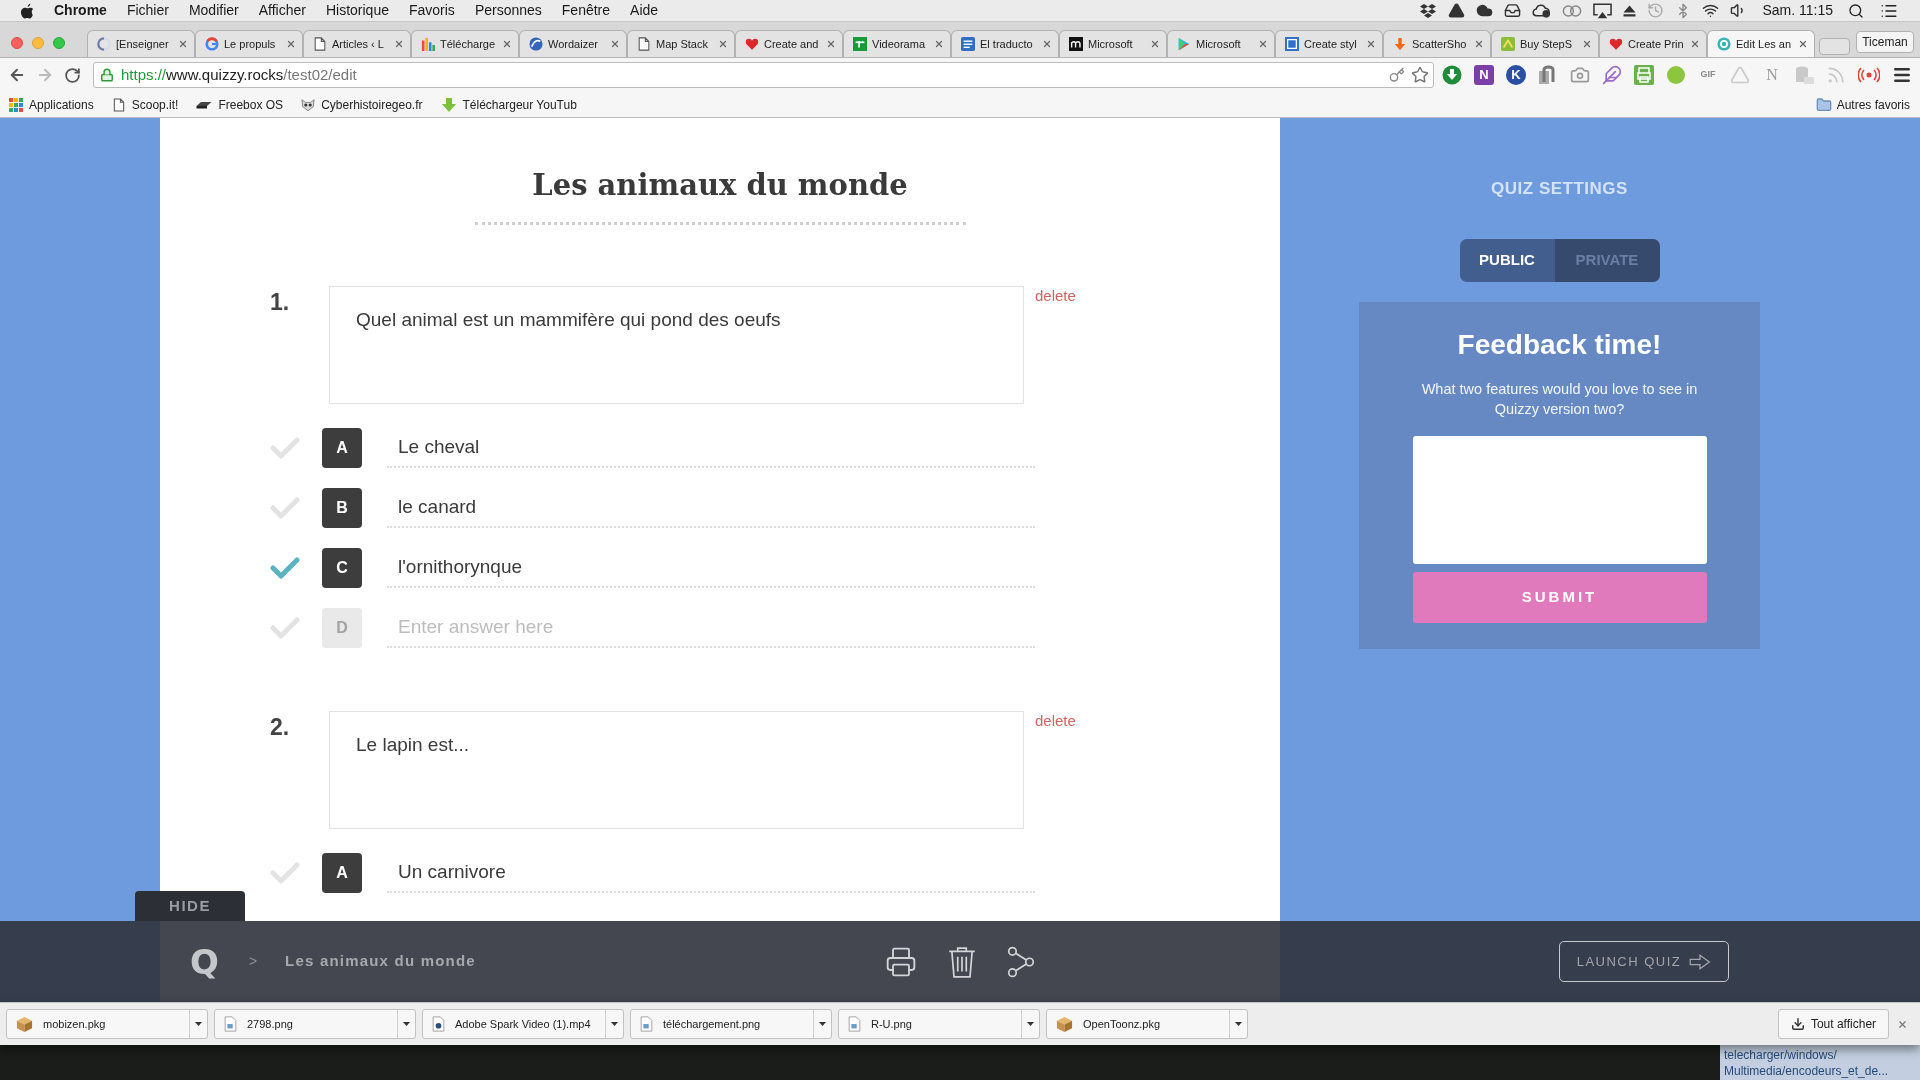  Describe the element at coordinates (1902, 75) in the screenshot. I see `menu-icon` at that location.